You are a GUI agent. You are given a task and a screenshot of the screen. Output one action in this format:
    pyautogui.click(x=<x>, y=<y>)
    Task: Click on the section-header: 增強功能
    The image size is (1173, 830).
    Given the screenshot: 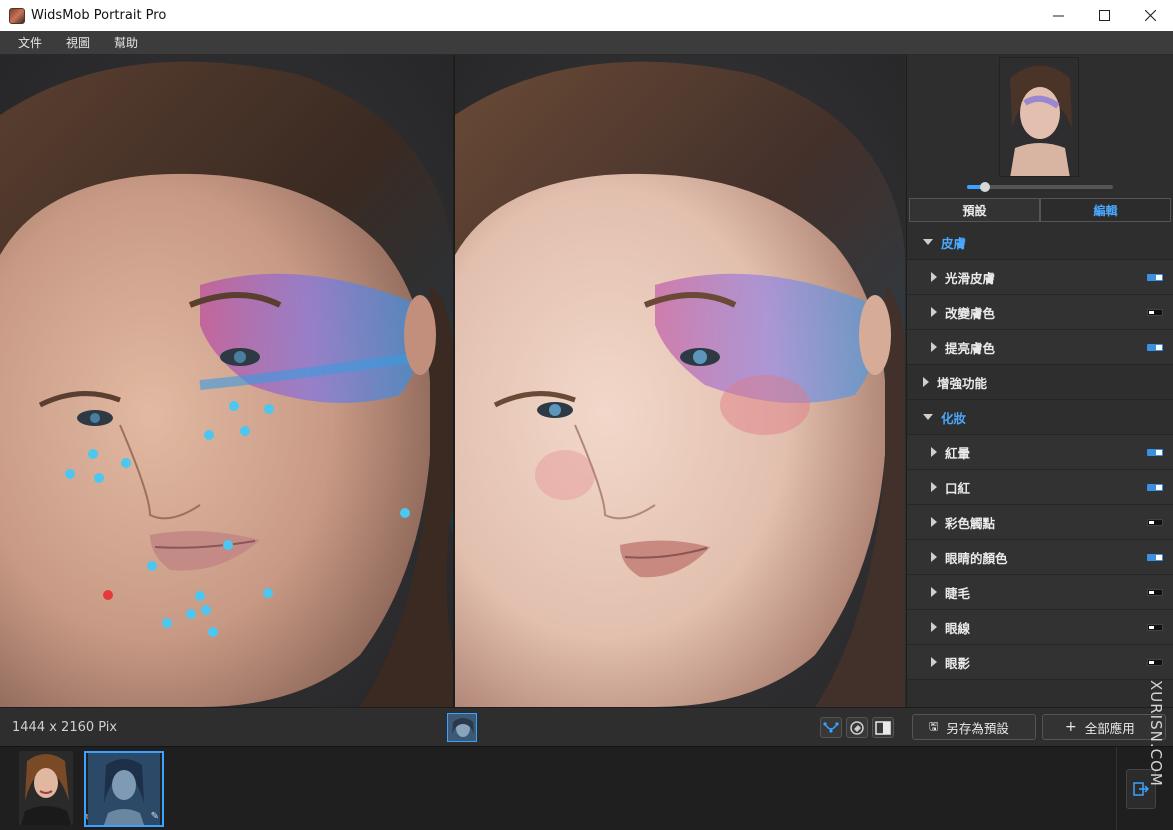 What is the action you would take?
    pyautogui.click(x=1040, y=382)
    